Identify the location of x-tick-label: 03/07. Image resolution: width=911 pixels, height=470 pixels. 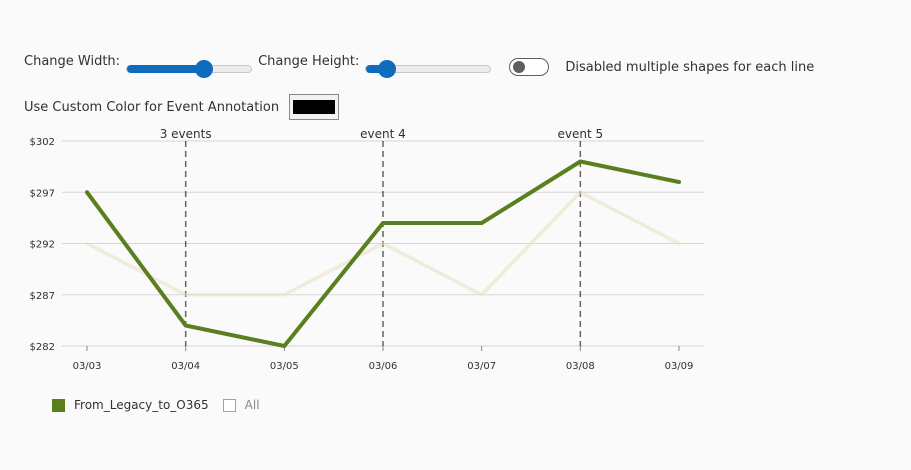
(481, 366).